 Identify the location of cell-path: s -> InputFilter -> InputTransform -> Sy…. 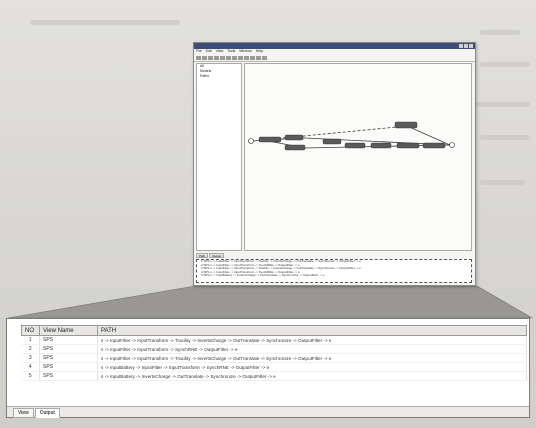
(312, 349).